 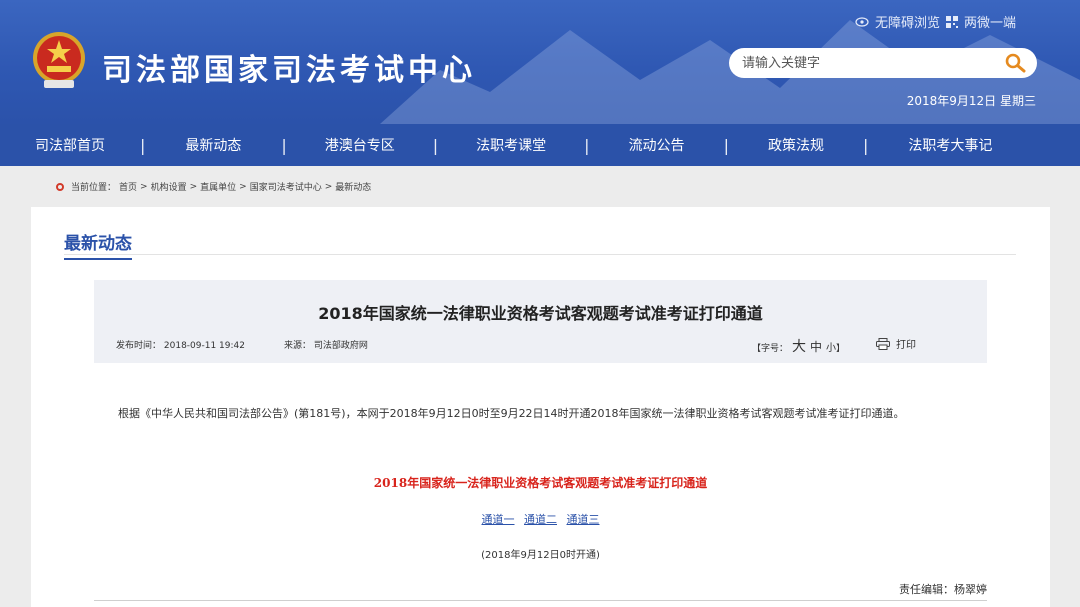 What do you see at coordinates (796, 145) in the screenshot?
I see `nav-item-policies: 政策法规` at bounding box center [796, 145].